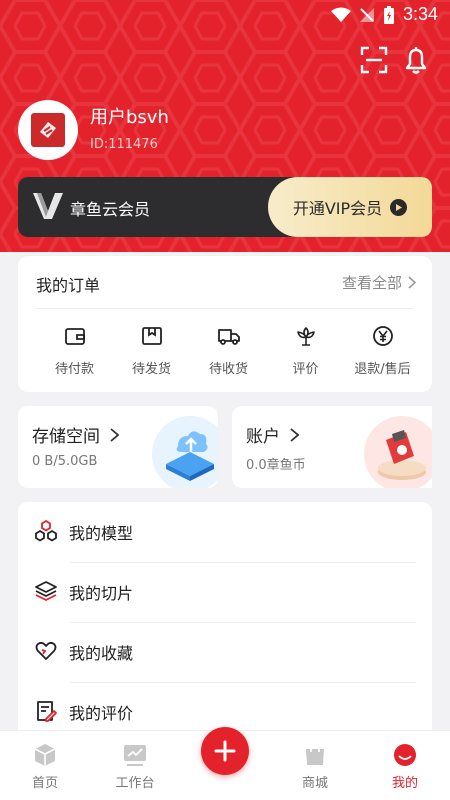 The width and height of the screenshot is (450, 800). I want to click on menu-item-my-slices: 我的切片, so click(225, 592).